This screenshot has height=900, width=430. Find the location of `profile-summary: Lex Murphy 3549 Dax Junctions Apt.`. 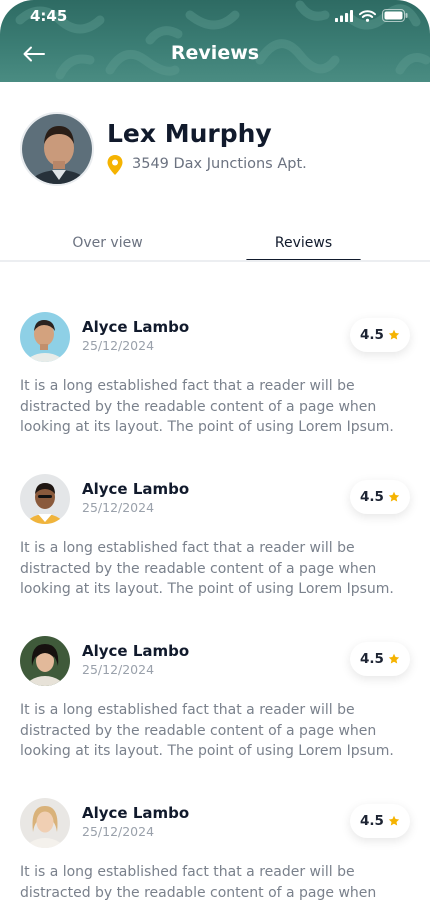

profile-summary: Lex Murphy 3549 Dax Junctions Apt. is located at coordinates (215, 150).